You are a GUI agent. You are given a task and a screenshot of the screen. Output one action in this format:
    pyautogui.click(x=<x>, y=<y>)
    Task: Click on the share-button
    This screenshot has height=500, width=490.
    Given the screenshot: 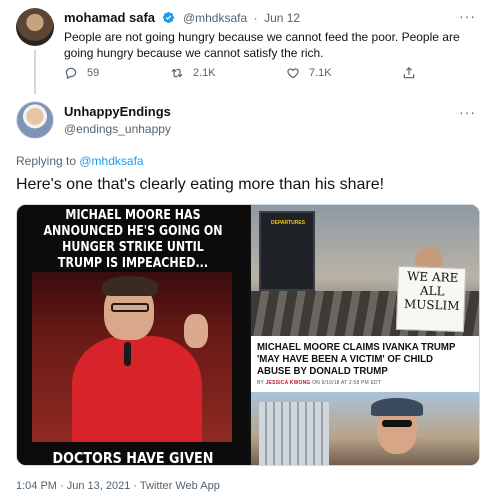 What is the action you would take?
    pyautogui.click(x=413, y=73)
    